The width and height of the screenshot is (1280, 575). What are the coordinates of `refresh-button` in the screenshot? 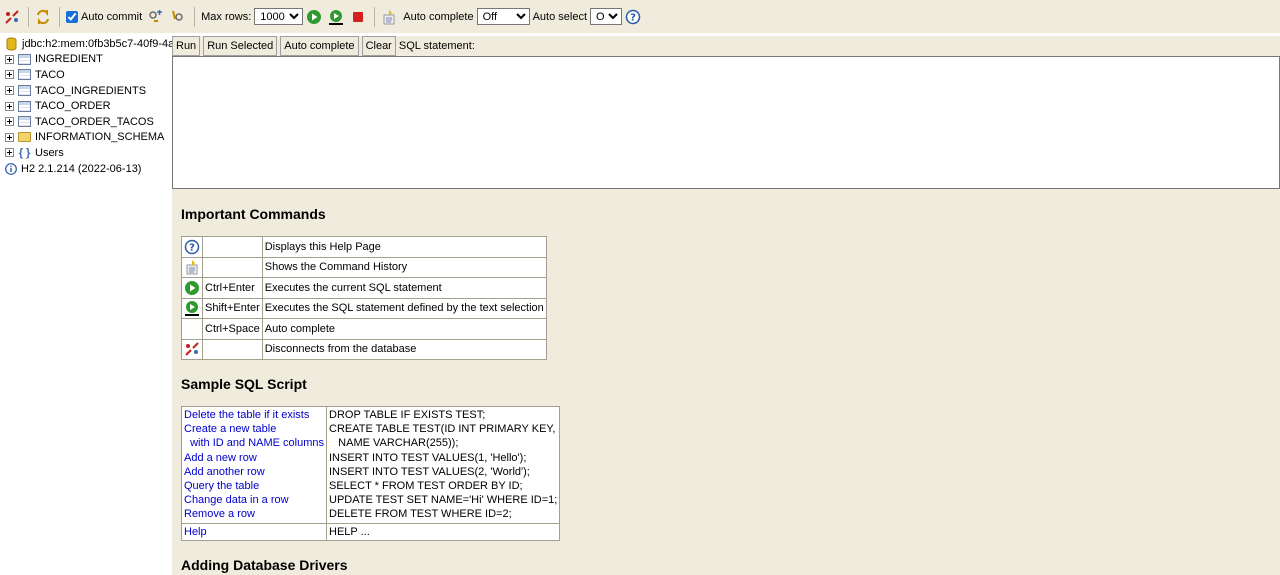 It's located at (43, 17).